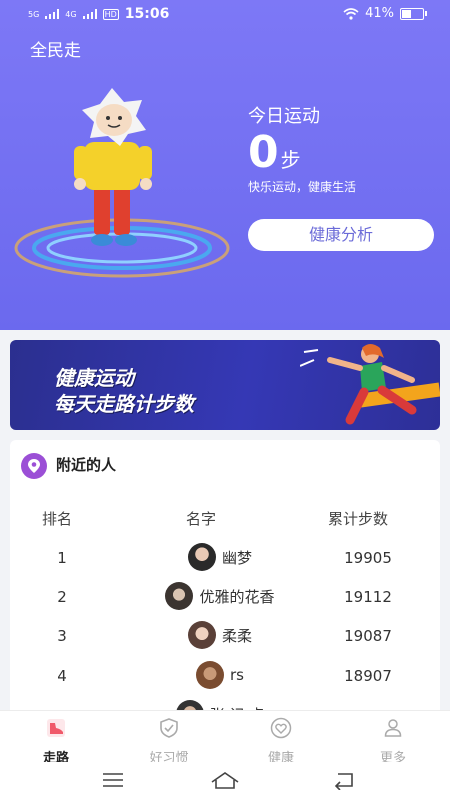  What do you see at coordinates (110, 14) in the screenshot?
I see `hd-badge: HD` at bounding box center [110, 14].